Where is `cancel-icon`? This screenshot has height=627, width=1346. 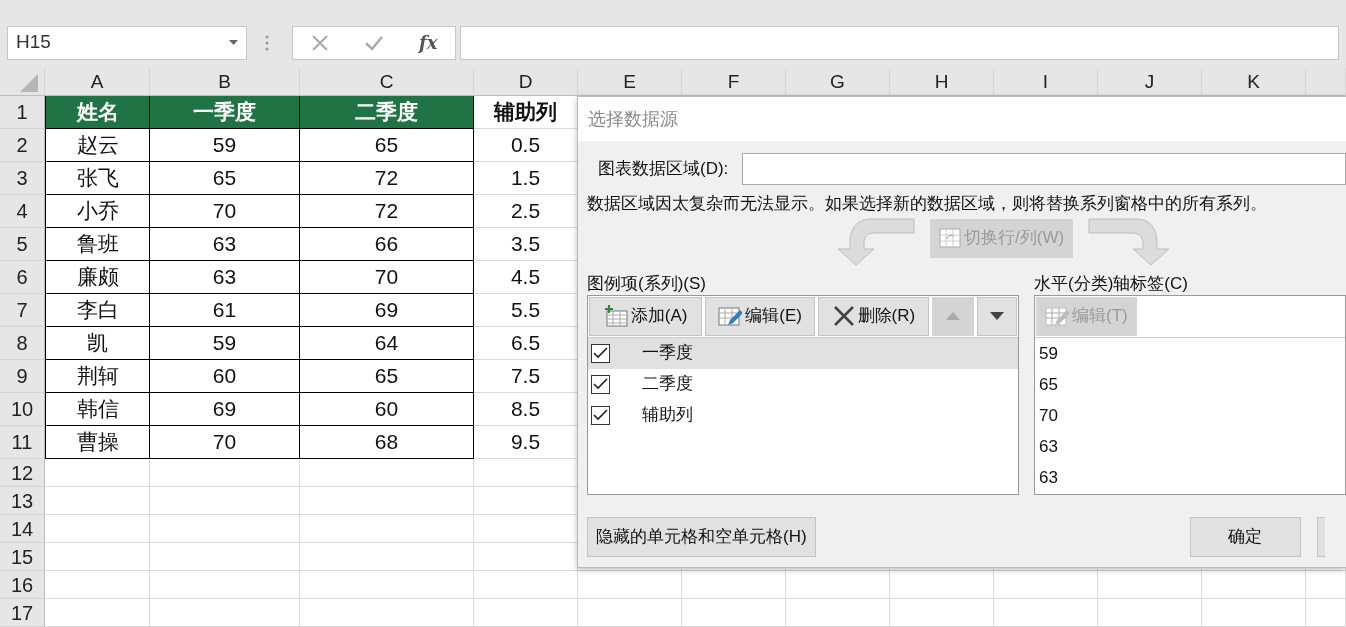
cancel-icon is located at coordinates (319, 42).